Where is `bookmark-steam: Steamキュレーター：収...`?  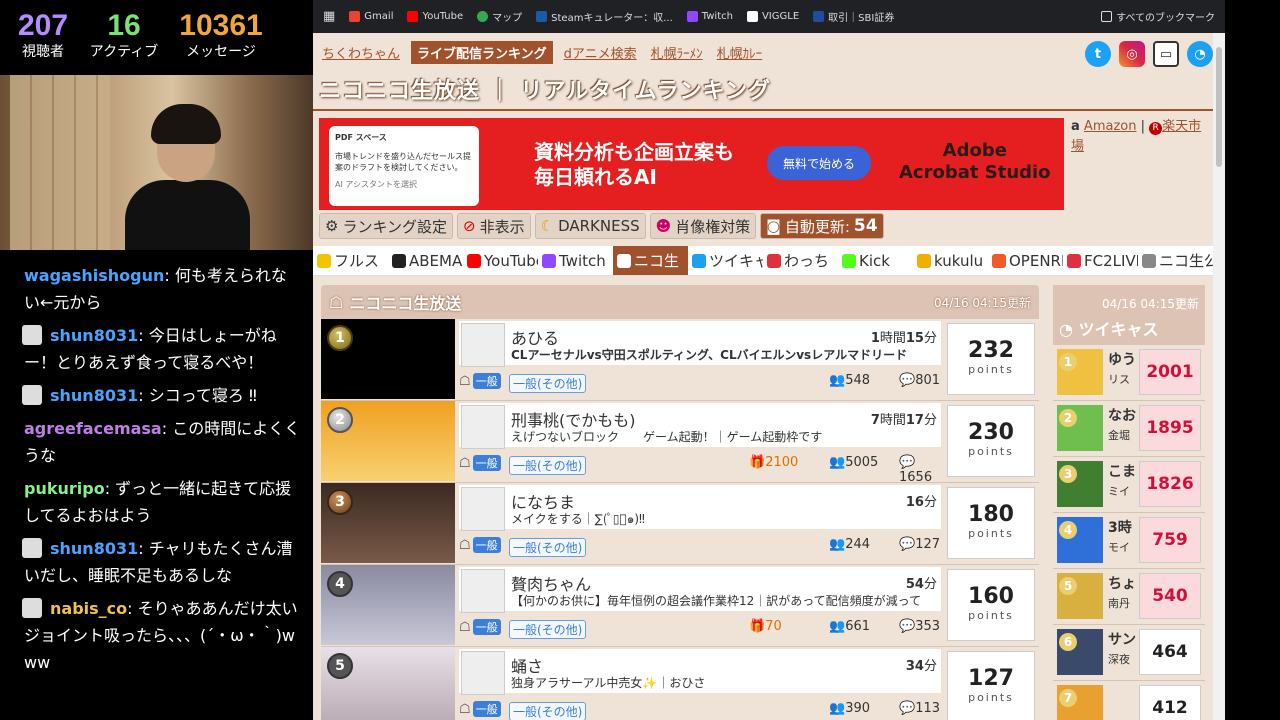
bookmark-steam: Steamキュレーター：収... is located at coordinates (604, 16).